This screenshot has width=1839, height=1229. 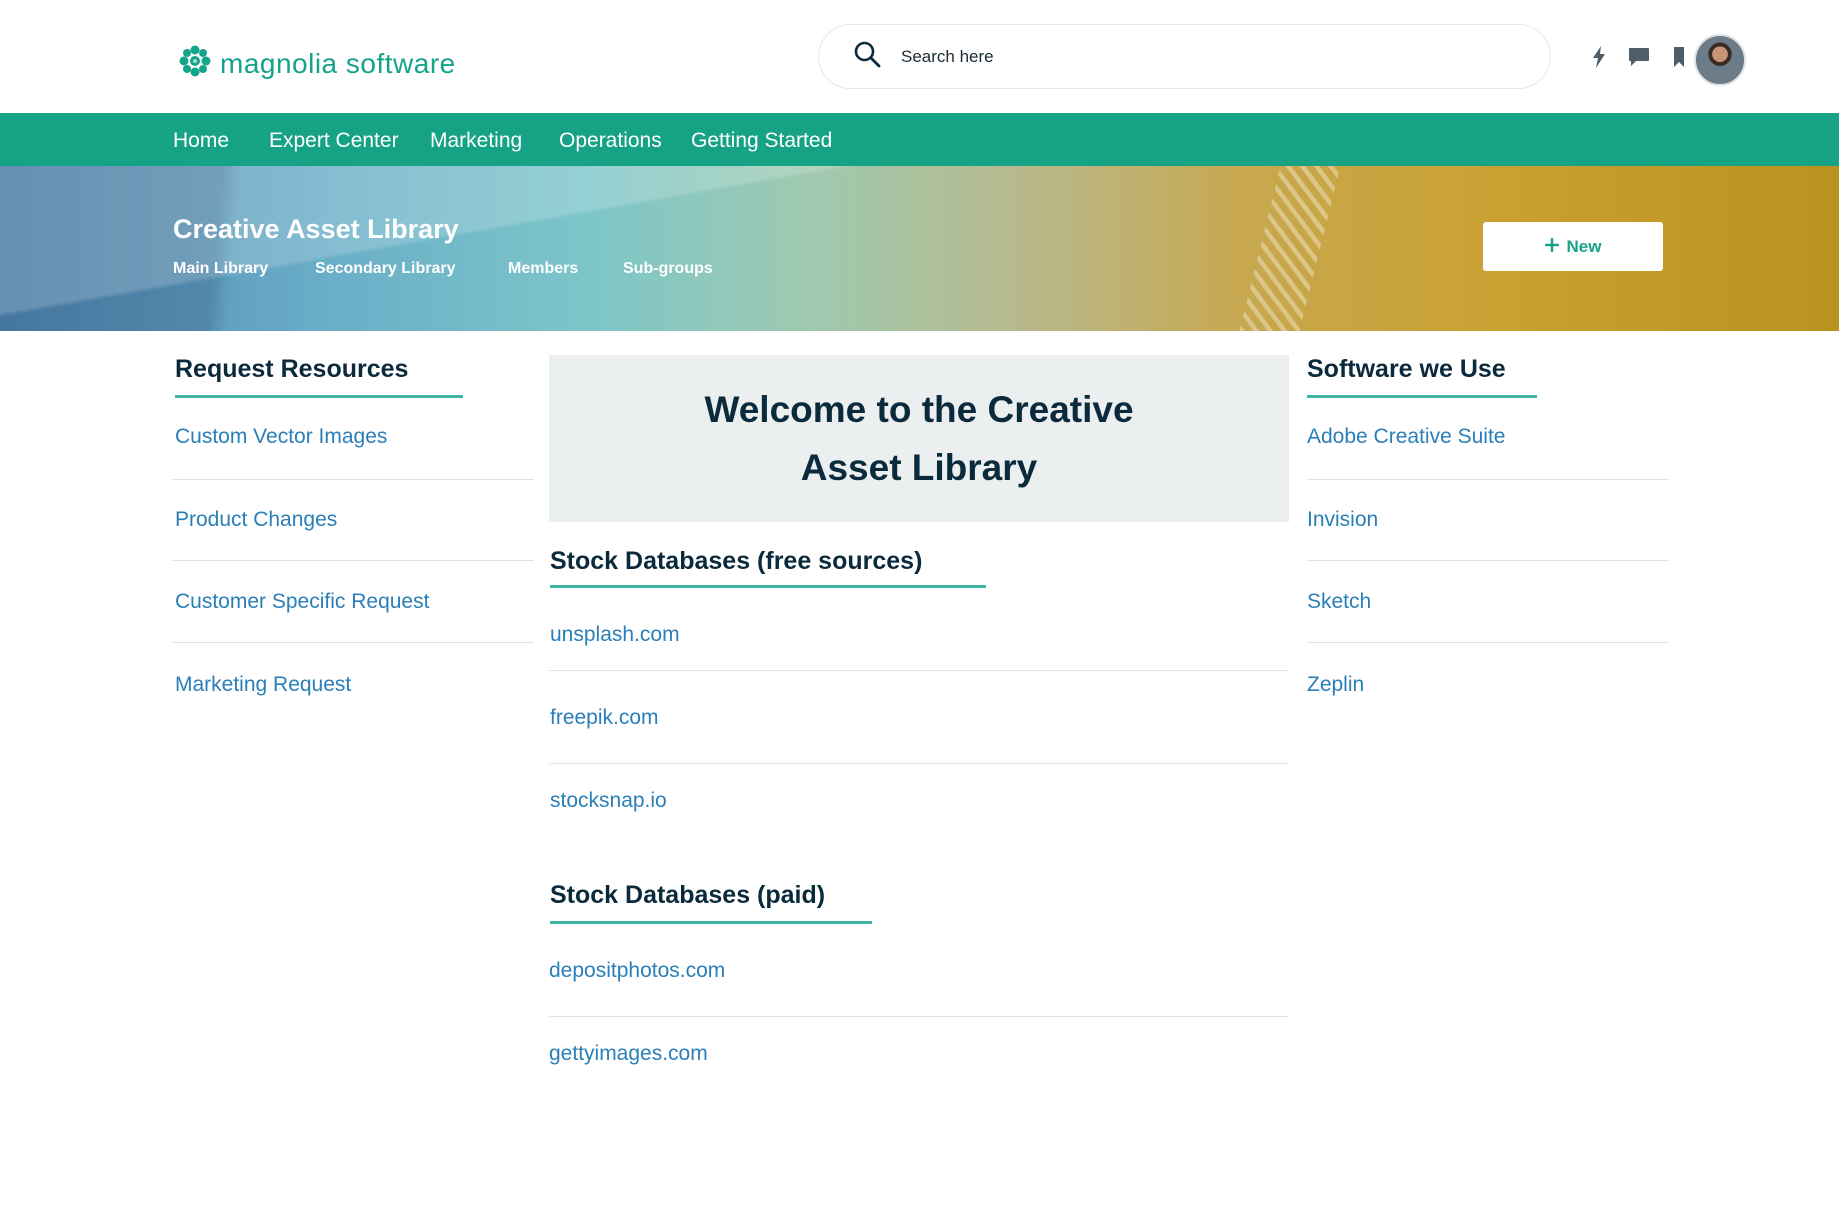 I want to click on plus-icon, so click(x=1551, y=247).